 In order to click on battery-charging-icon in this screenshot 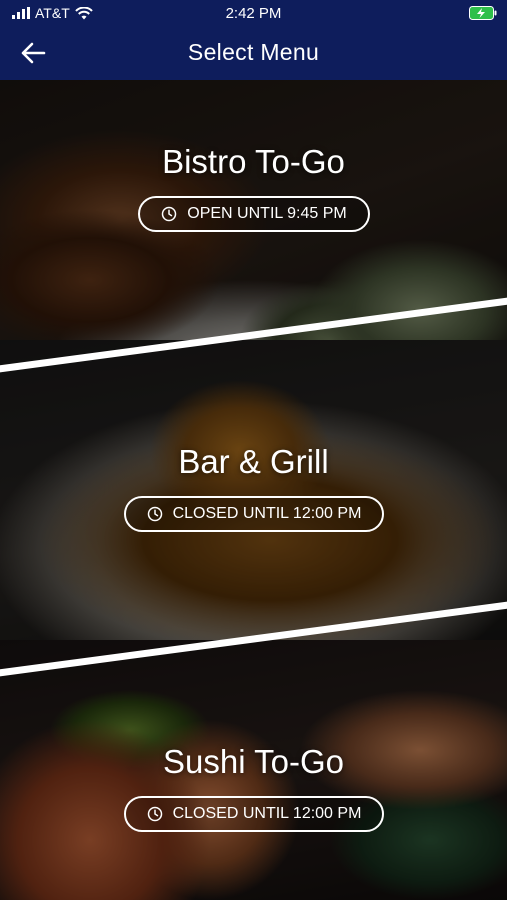, I will do `click(483, 15)`.